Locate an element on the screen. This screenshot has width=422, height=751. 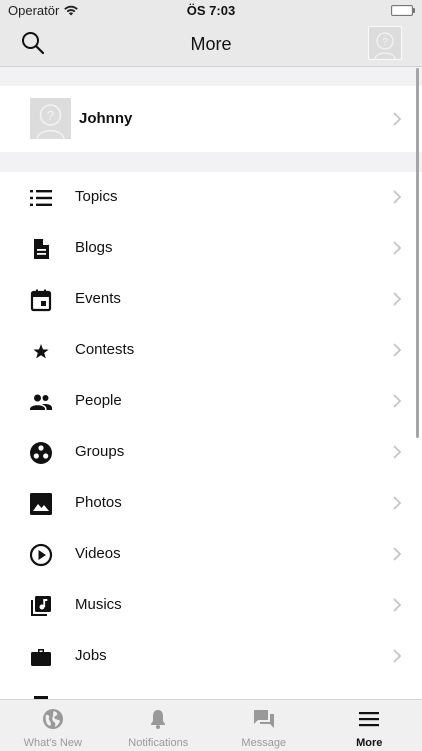
music-library-icon is located at coordinates (41, 606).